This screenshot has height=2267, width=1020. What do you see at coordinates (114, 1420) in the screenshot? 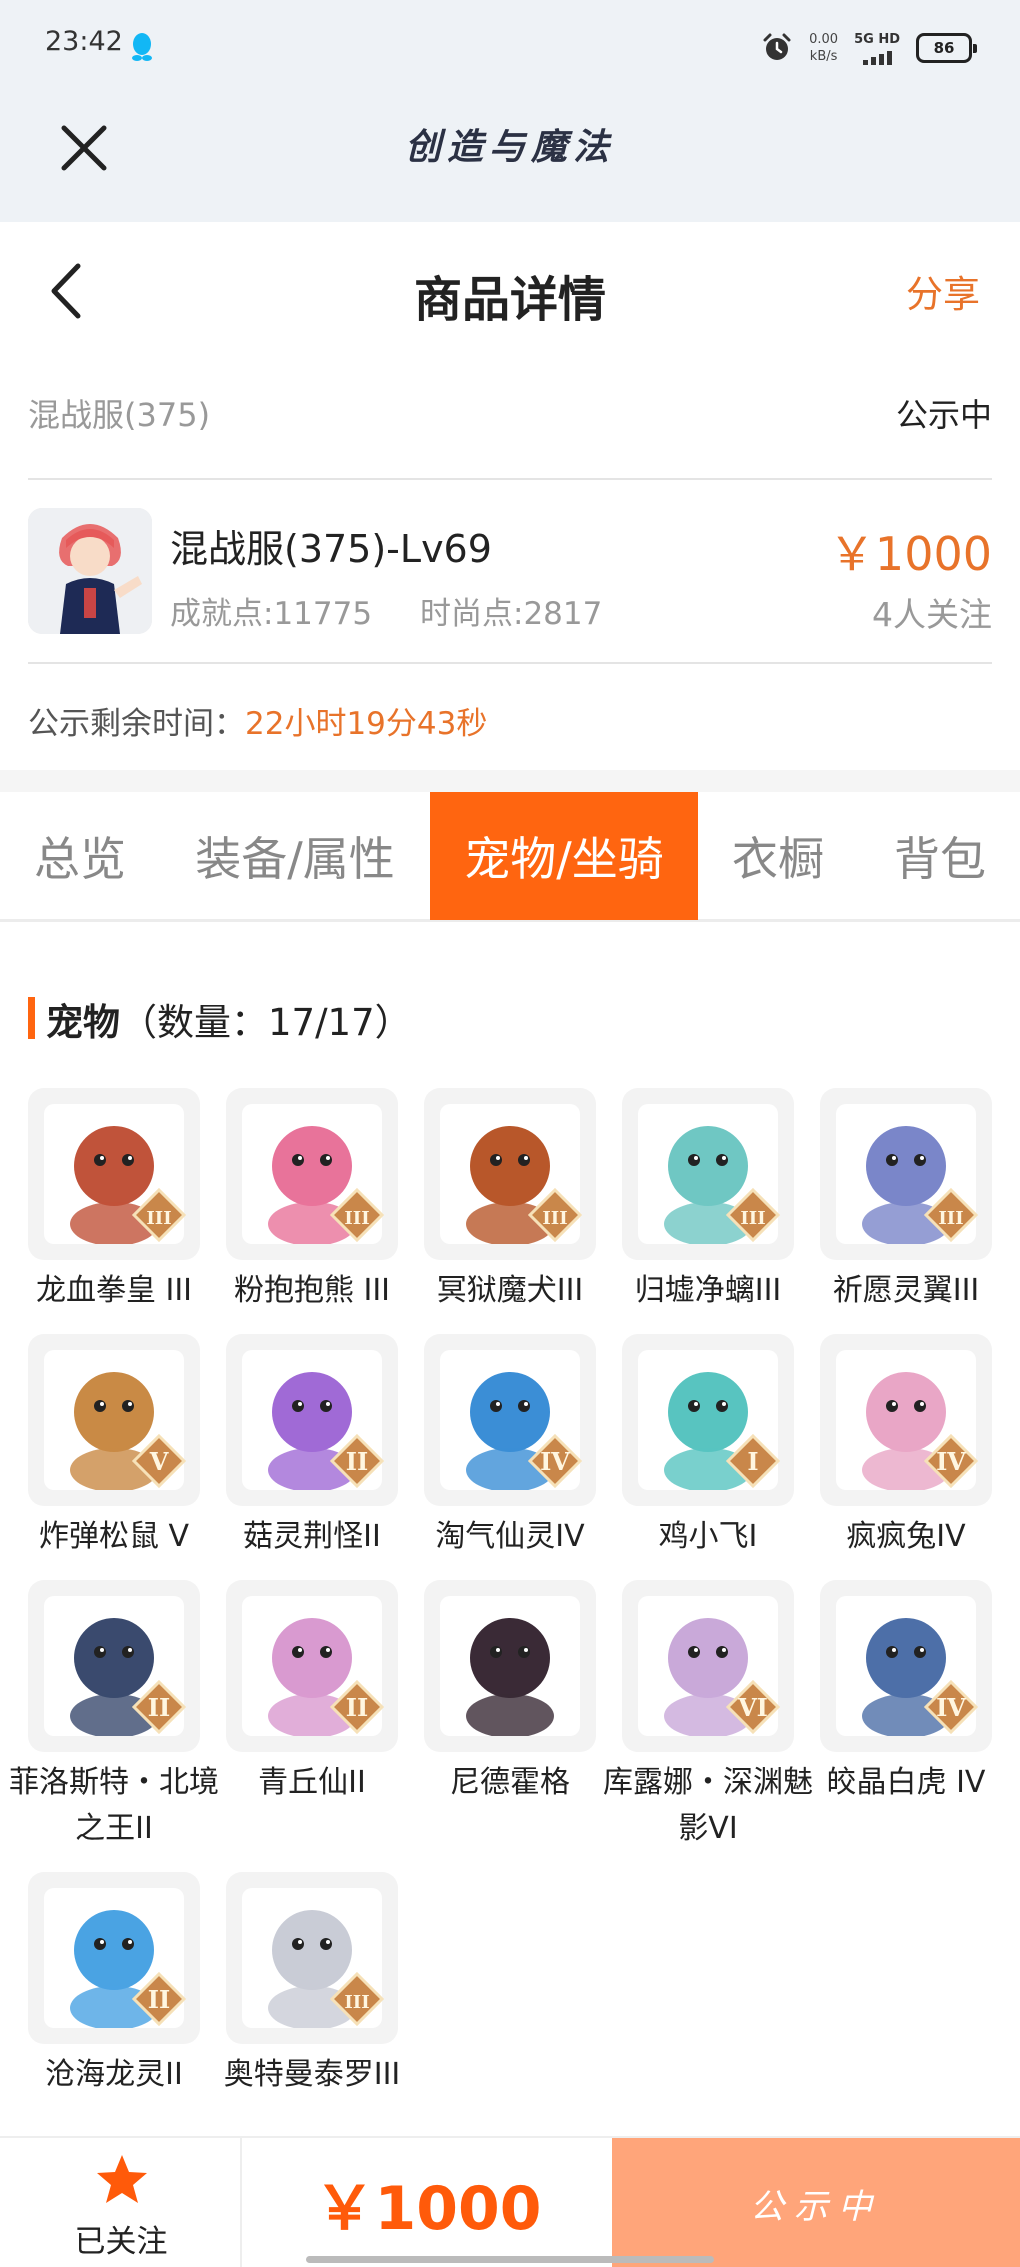
I see `pet-tile: V` at bounding box center [114, 1420].